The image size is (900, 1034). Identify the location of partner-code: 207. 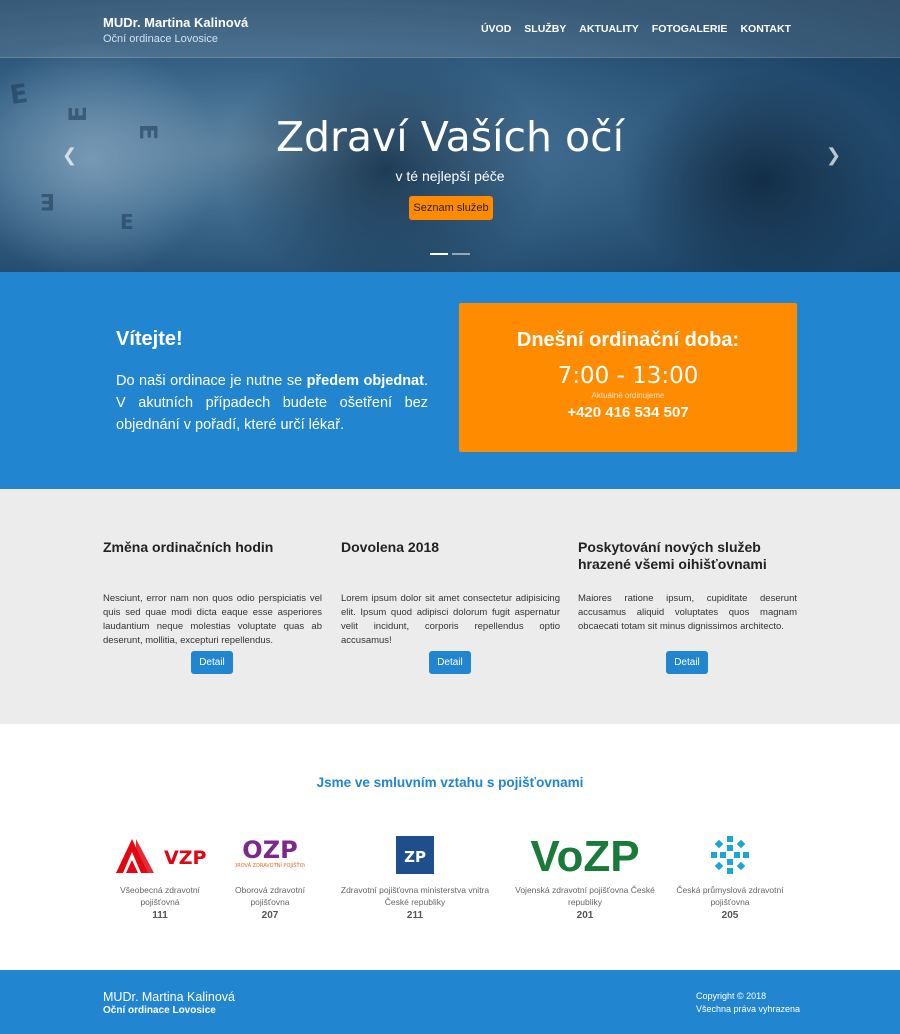
(270, 915).